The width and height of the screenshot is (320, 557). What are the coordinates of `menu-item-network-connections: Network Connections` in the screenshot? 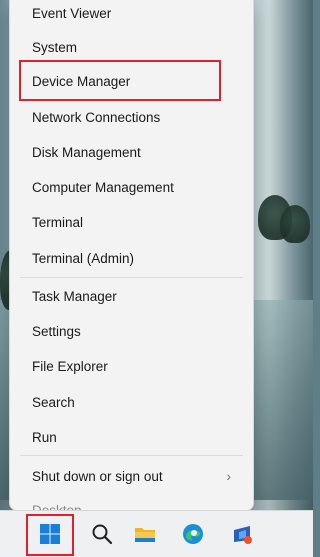 It's located at (131, 117).